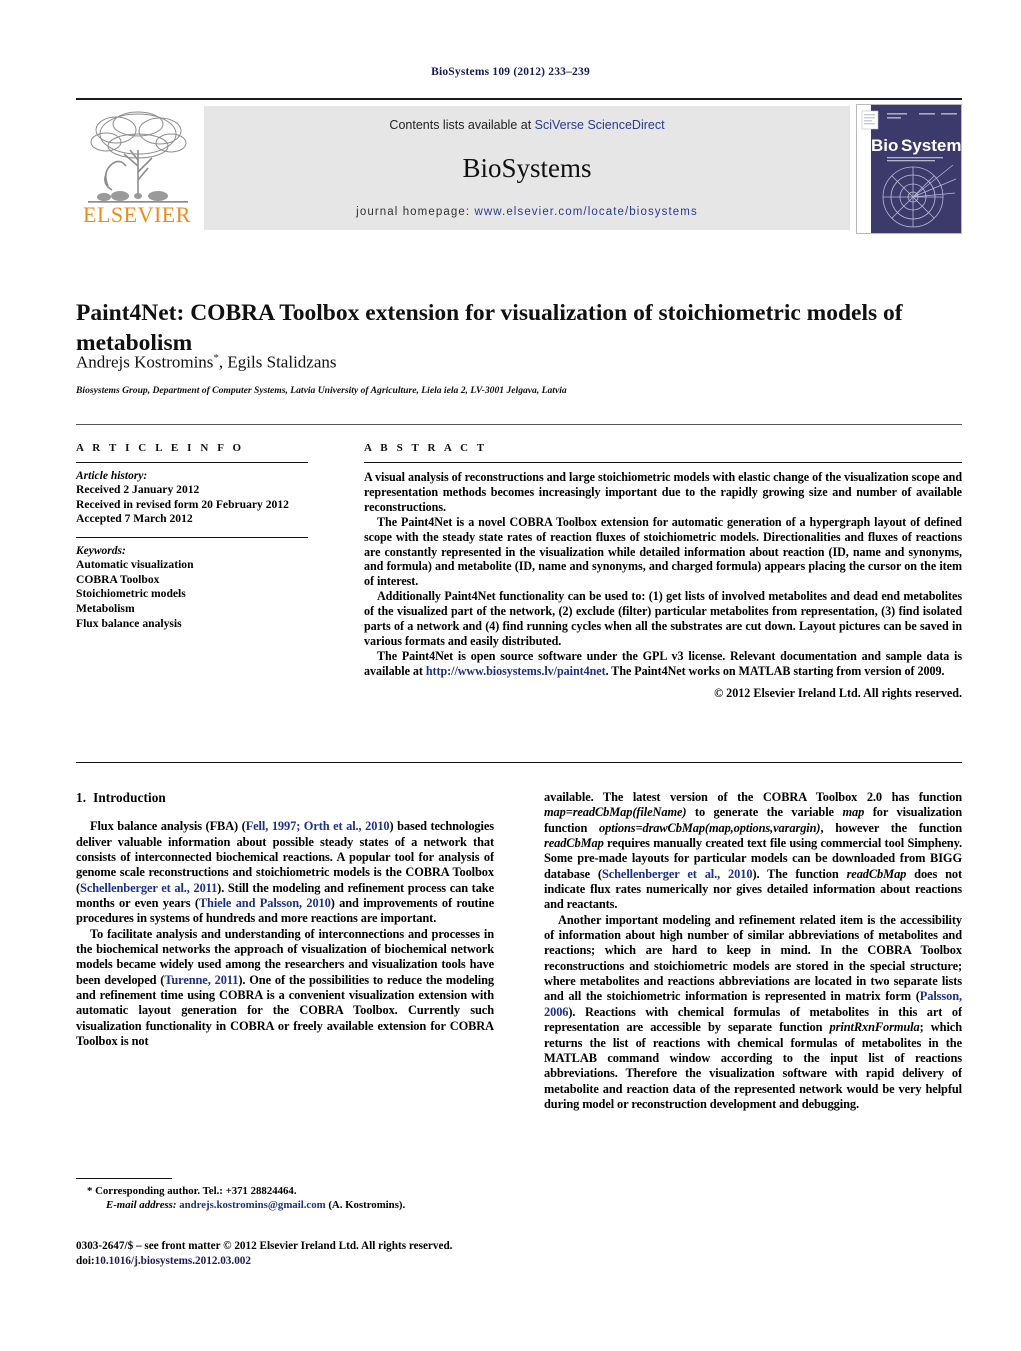 The height and width of the screenshot is (1351, 1021). I want to click on doi-line: doi:10.1016/j.biosystems.2012.03.002, so click(306, 1261).